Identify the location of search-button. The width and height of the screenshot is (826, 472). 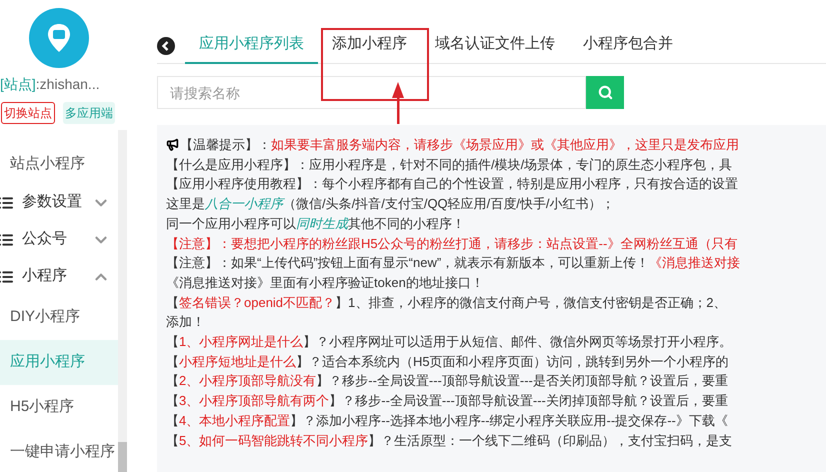
(605, 92).